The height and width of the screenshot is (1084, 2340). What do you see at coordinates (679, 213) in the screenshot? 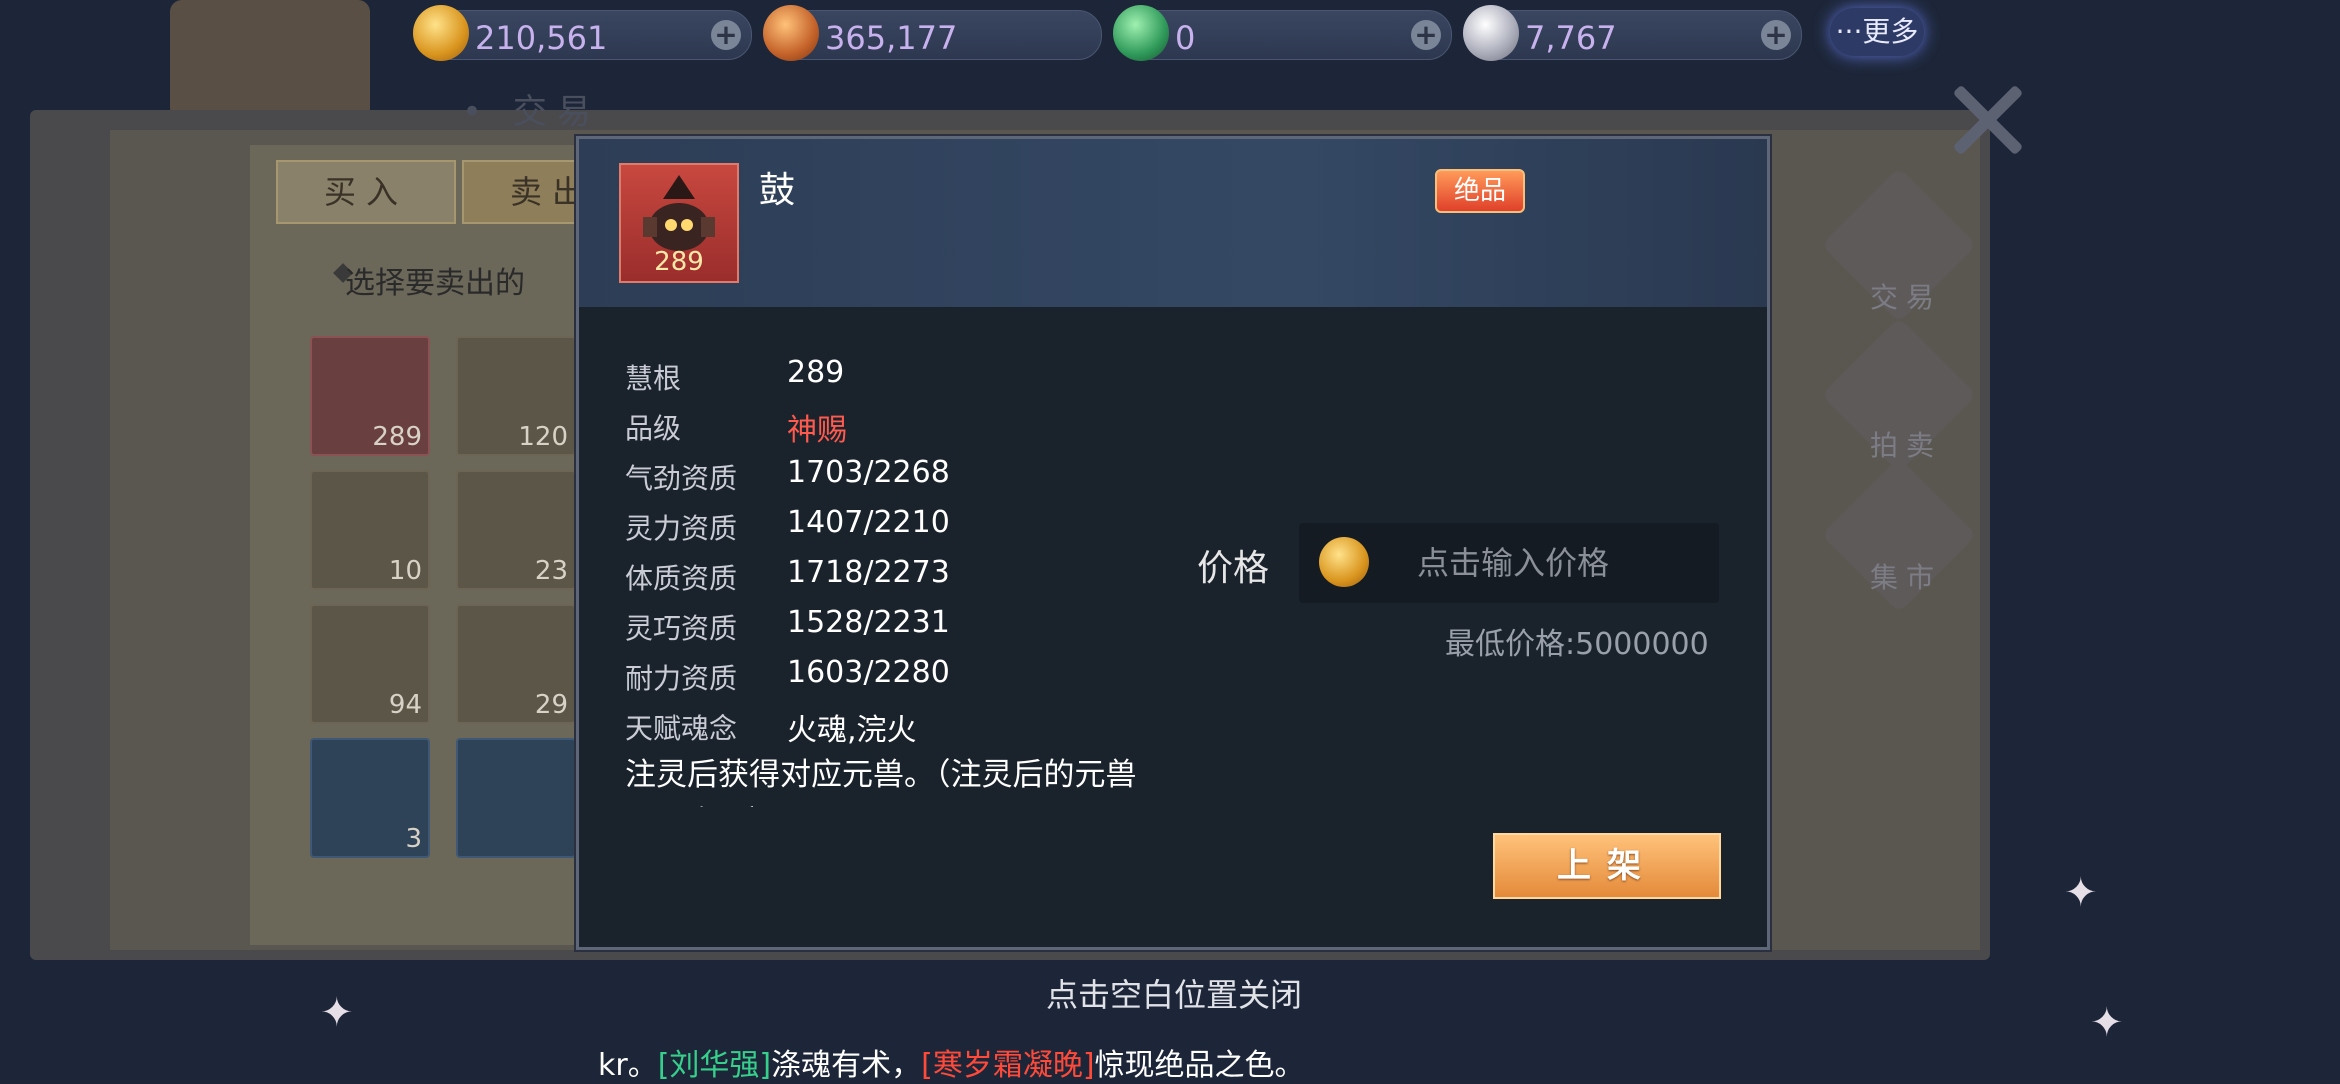
I see `drum-beast-icon` at bounding box center [679, 213].